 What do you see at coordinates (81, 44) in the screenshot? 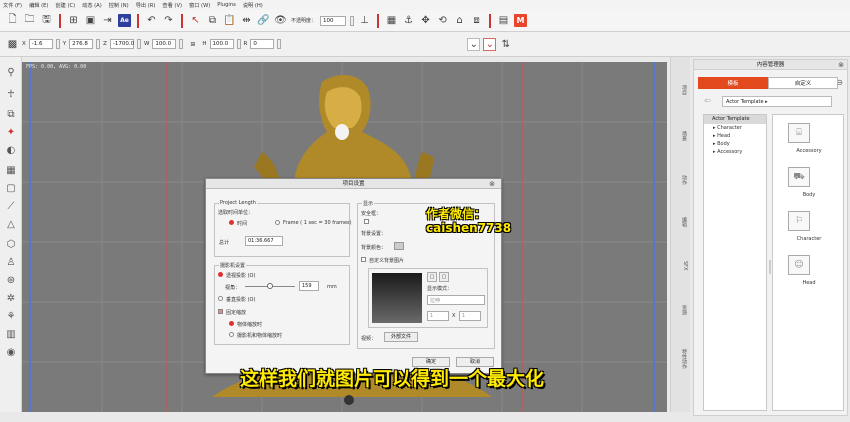
I see `y-input: 276.8` at bounding box center [81, 44].